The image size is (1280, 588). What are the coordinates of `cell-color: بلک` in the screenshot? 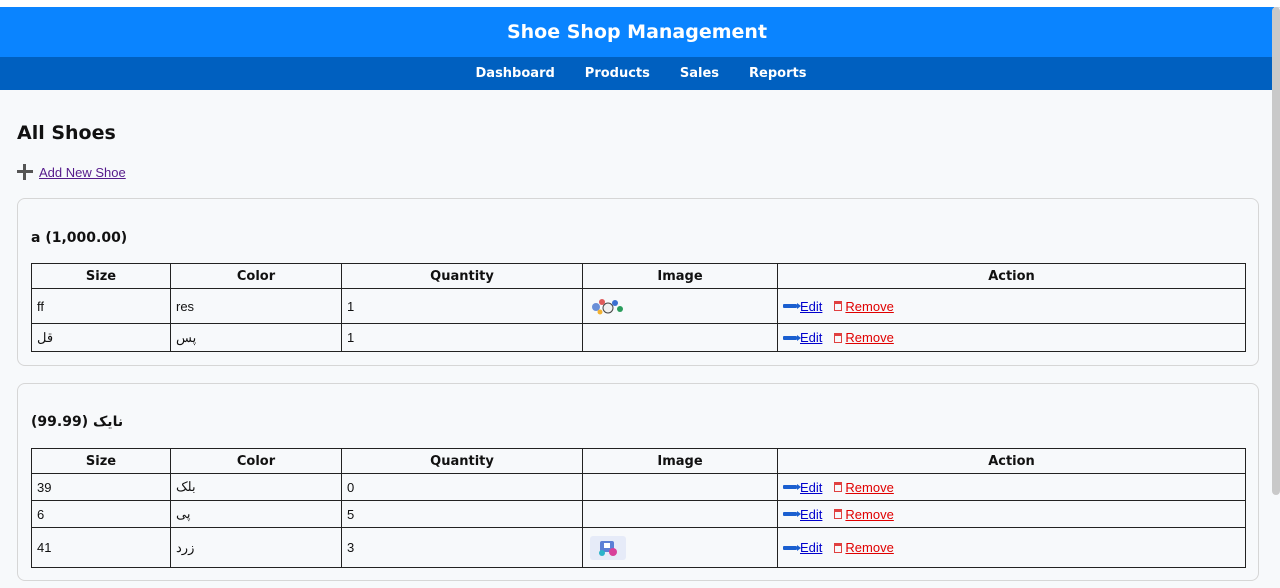 It's located at (256, 487).